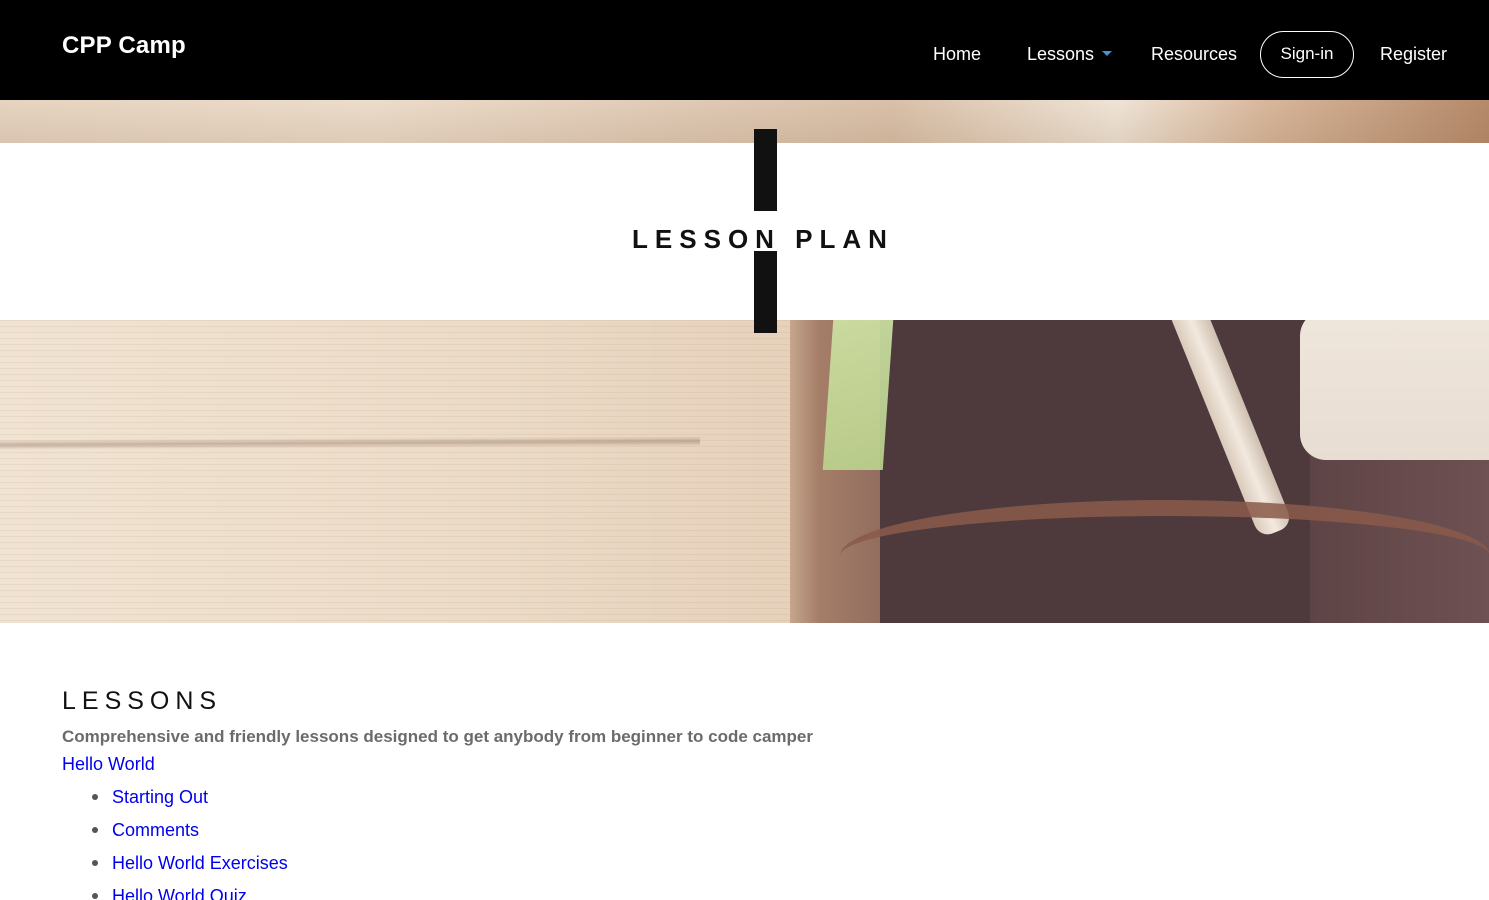 Image resolution: width=1489 pixels, height=900 pixels. Describe the element at coordinates (763, 239) in the screenshot. I see `page-title: LESSON PLAN` at that location.